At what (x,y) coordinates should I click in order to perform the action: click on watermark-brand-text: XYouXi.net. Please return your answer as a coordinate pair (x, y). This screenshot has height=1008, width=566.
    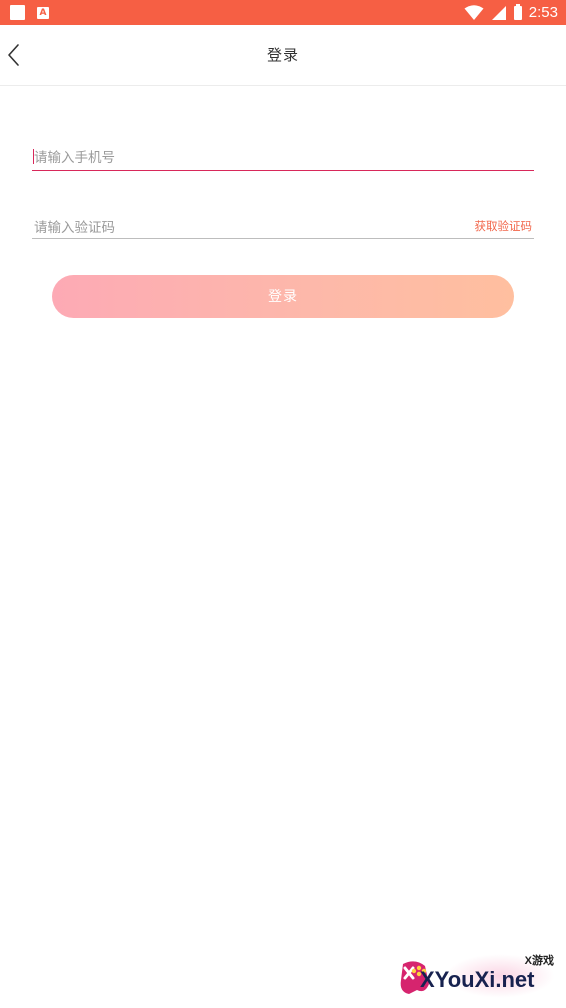
    Looking at the image, I should click on (477, 979).